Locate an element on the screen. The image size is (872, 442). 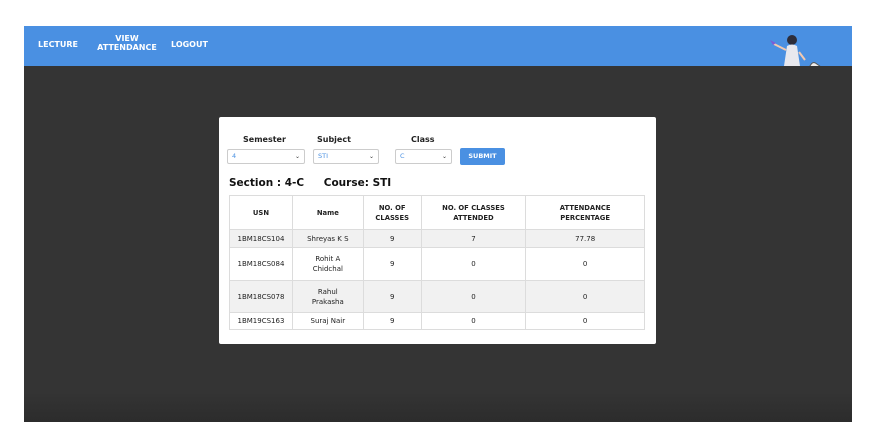
nav-view-attendance-line2: ATTENDANCE is located at coordinates (127, 47).